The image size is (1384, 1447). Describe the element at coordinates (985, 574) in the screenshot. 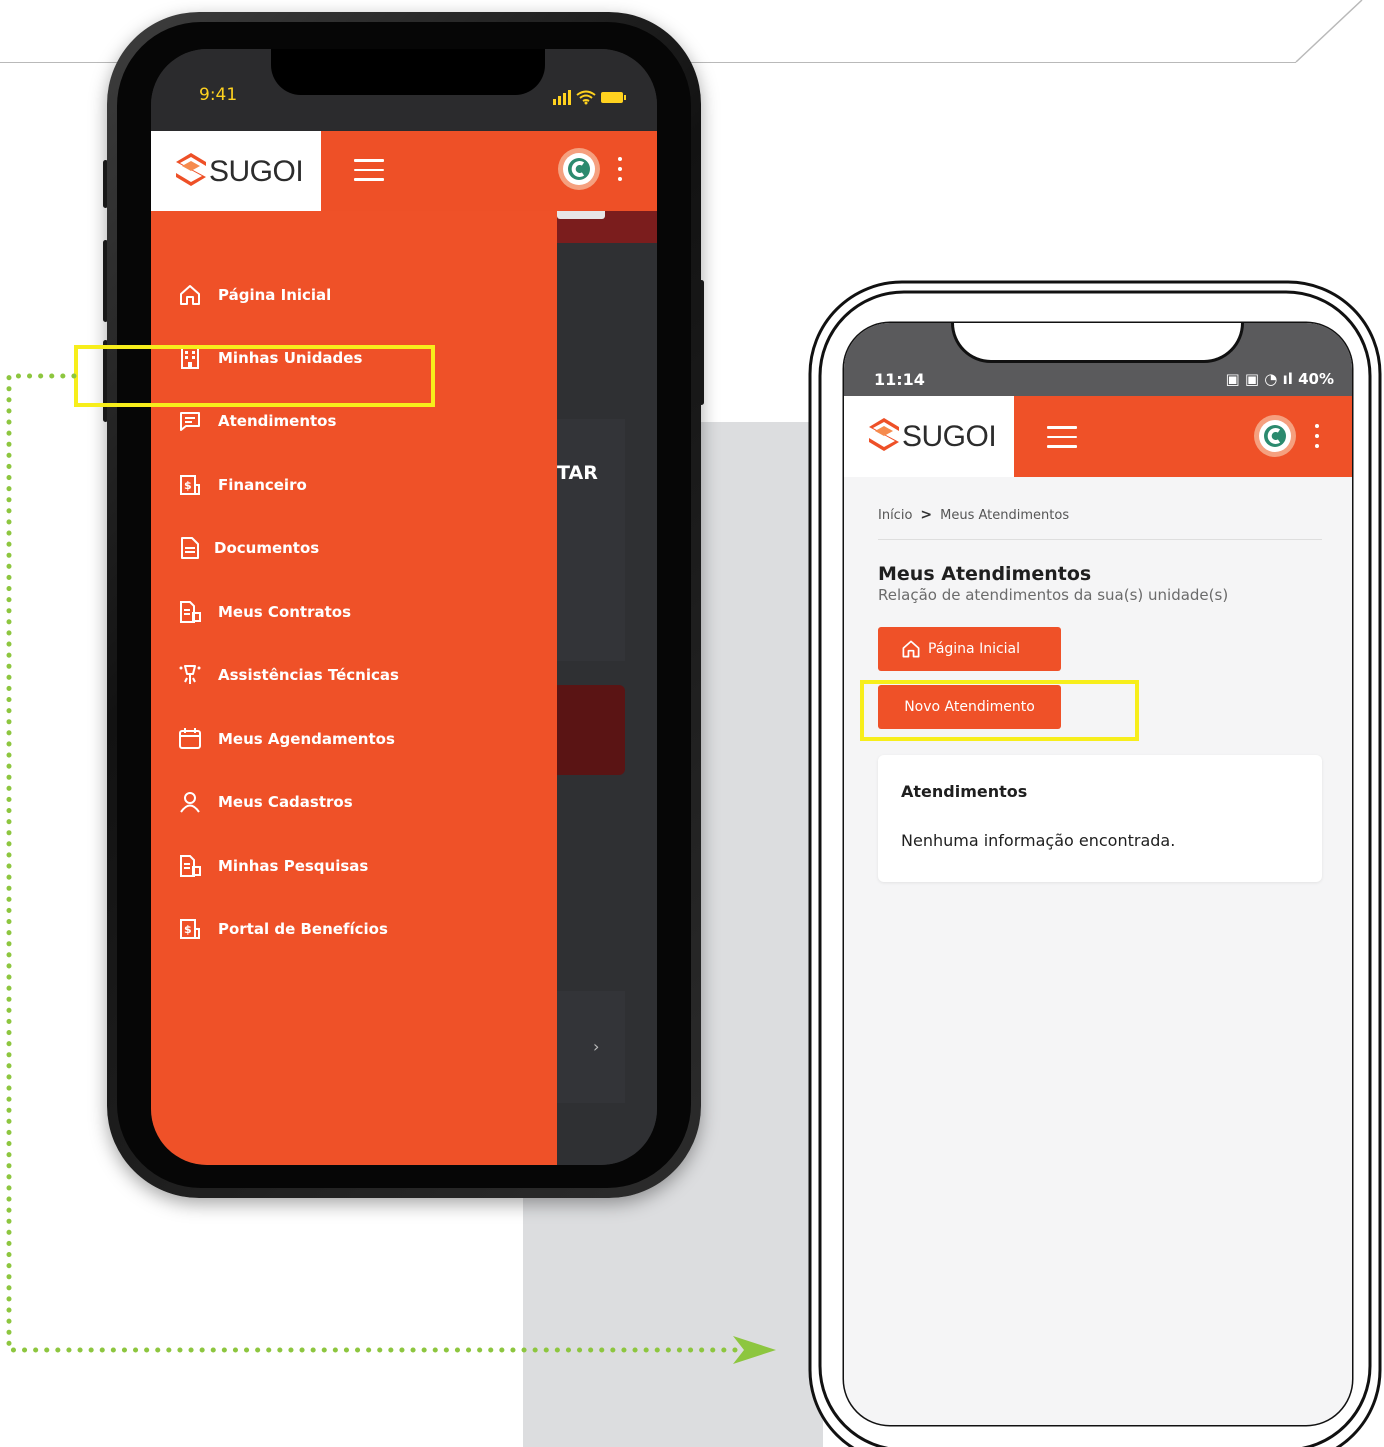

I see `page-title: Meus Atendimentos` at that location.